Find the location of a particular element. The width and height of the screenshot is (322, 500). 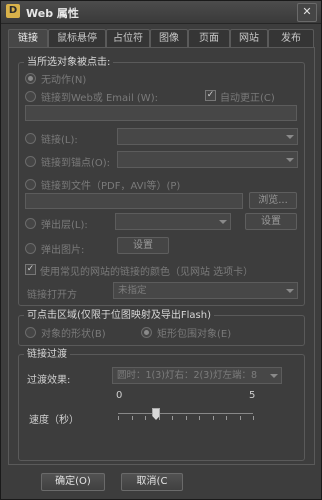

slider-track is located at coordinates (185, 413).